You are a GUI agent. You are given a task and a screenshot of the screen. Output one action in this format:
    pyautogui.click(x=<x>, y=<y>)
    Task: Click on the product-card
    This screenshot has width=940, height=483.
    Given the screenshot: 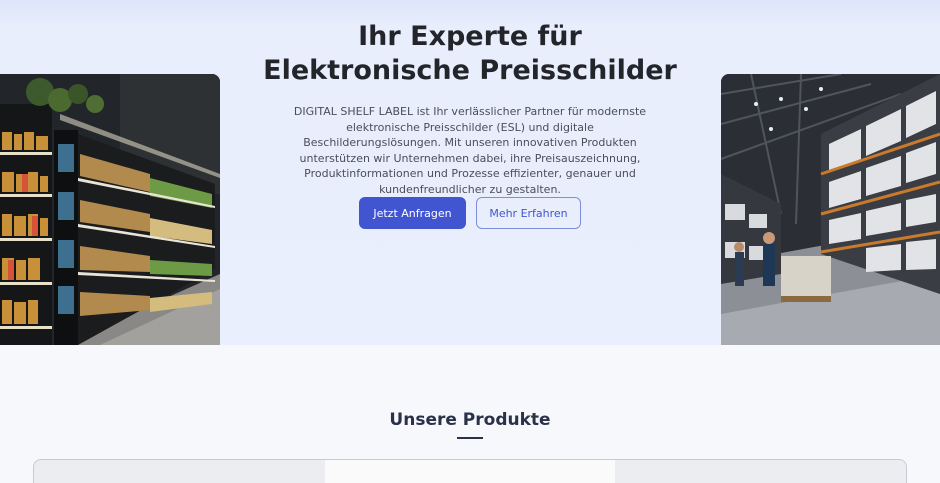 What is the action you would take?
    pyautogui.click(x=470, y=471)
    